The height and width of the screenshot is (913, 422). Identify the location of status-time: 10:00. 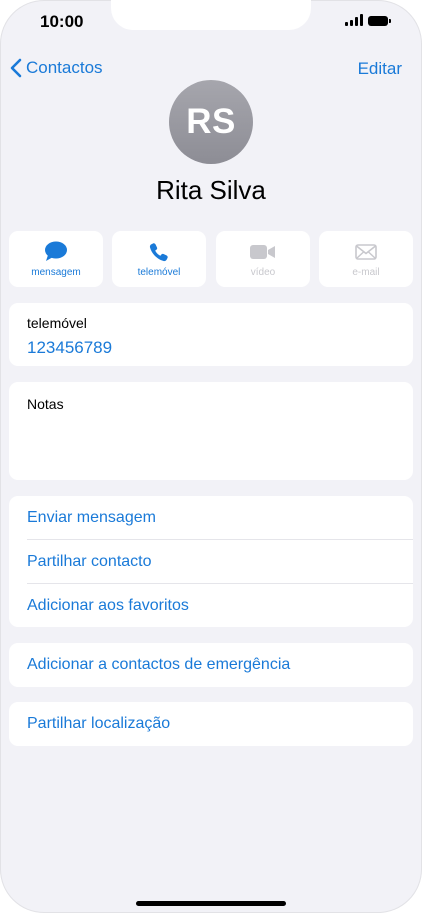
(62, 21).